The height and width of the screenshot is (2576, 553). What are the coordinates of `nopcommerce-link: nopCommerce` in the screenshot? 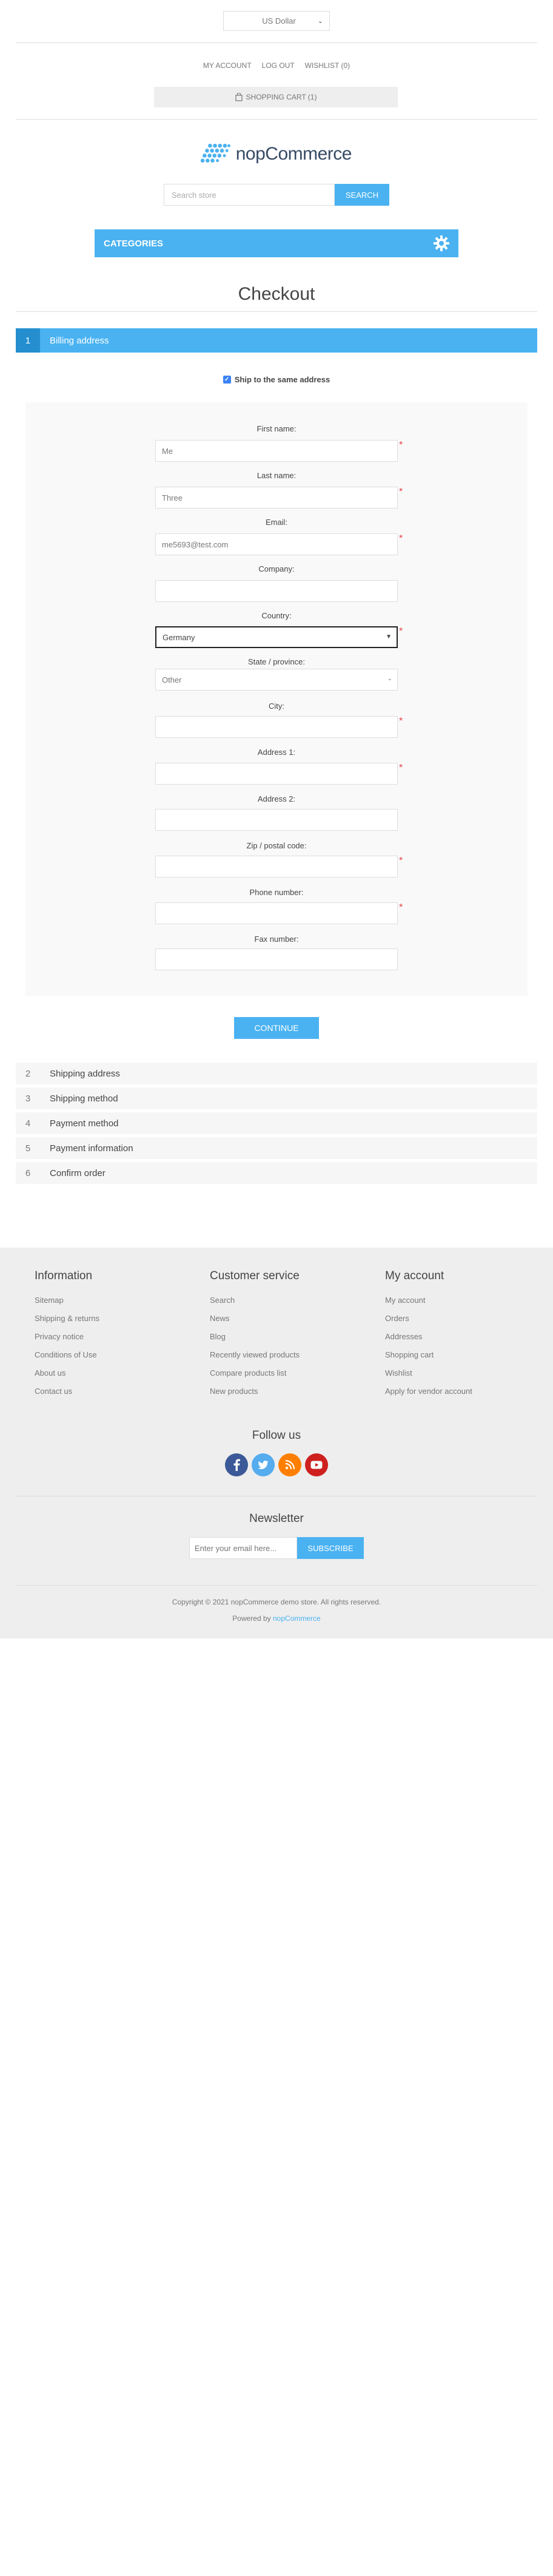 It's located at (297, 1618).